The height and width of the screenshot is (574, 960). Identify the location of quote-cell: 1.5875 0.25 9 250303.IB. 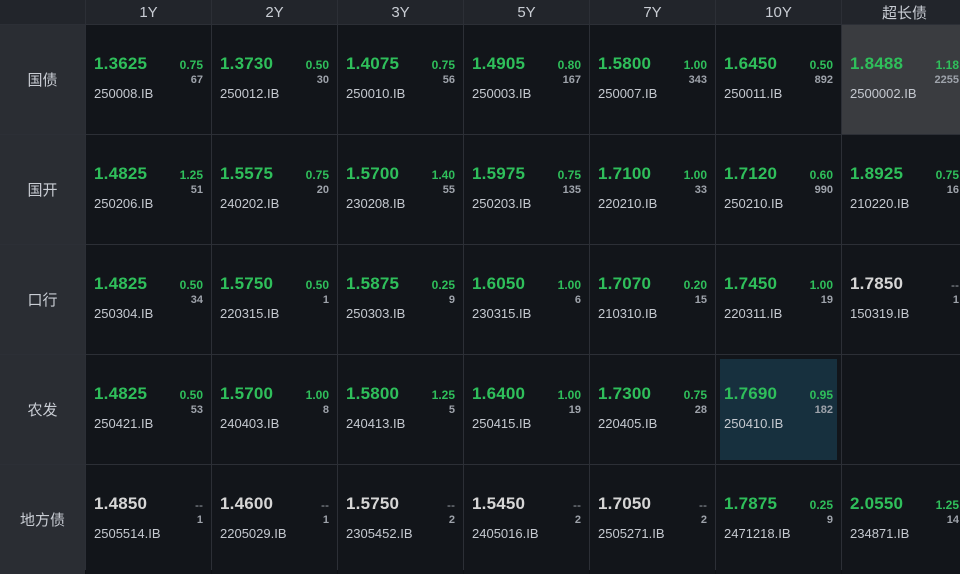
(400, 299).